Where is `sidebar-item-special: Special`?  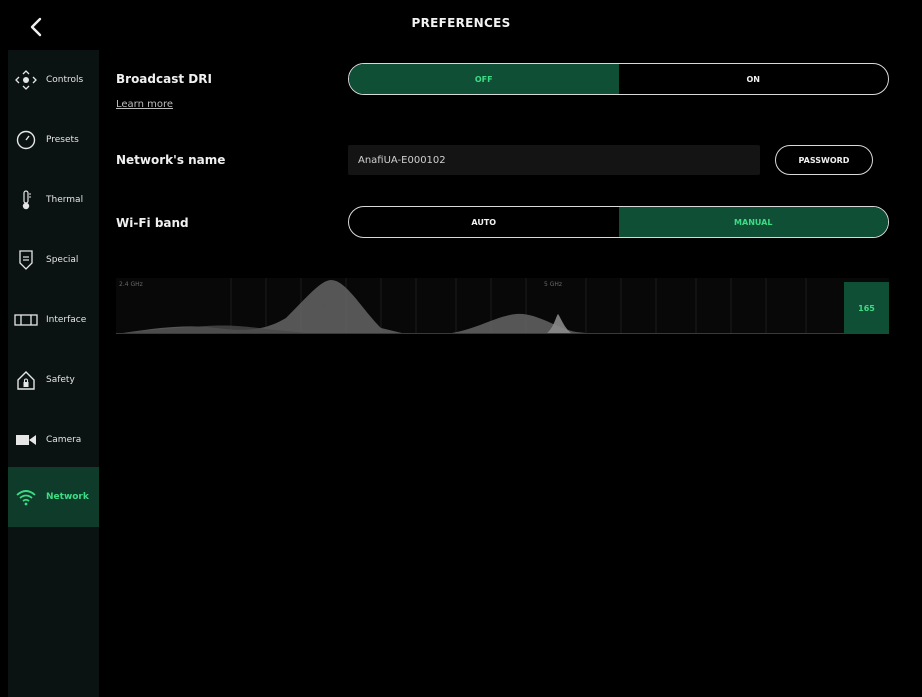
sidebar-item-special: Special is located at coordinates (53, 260).